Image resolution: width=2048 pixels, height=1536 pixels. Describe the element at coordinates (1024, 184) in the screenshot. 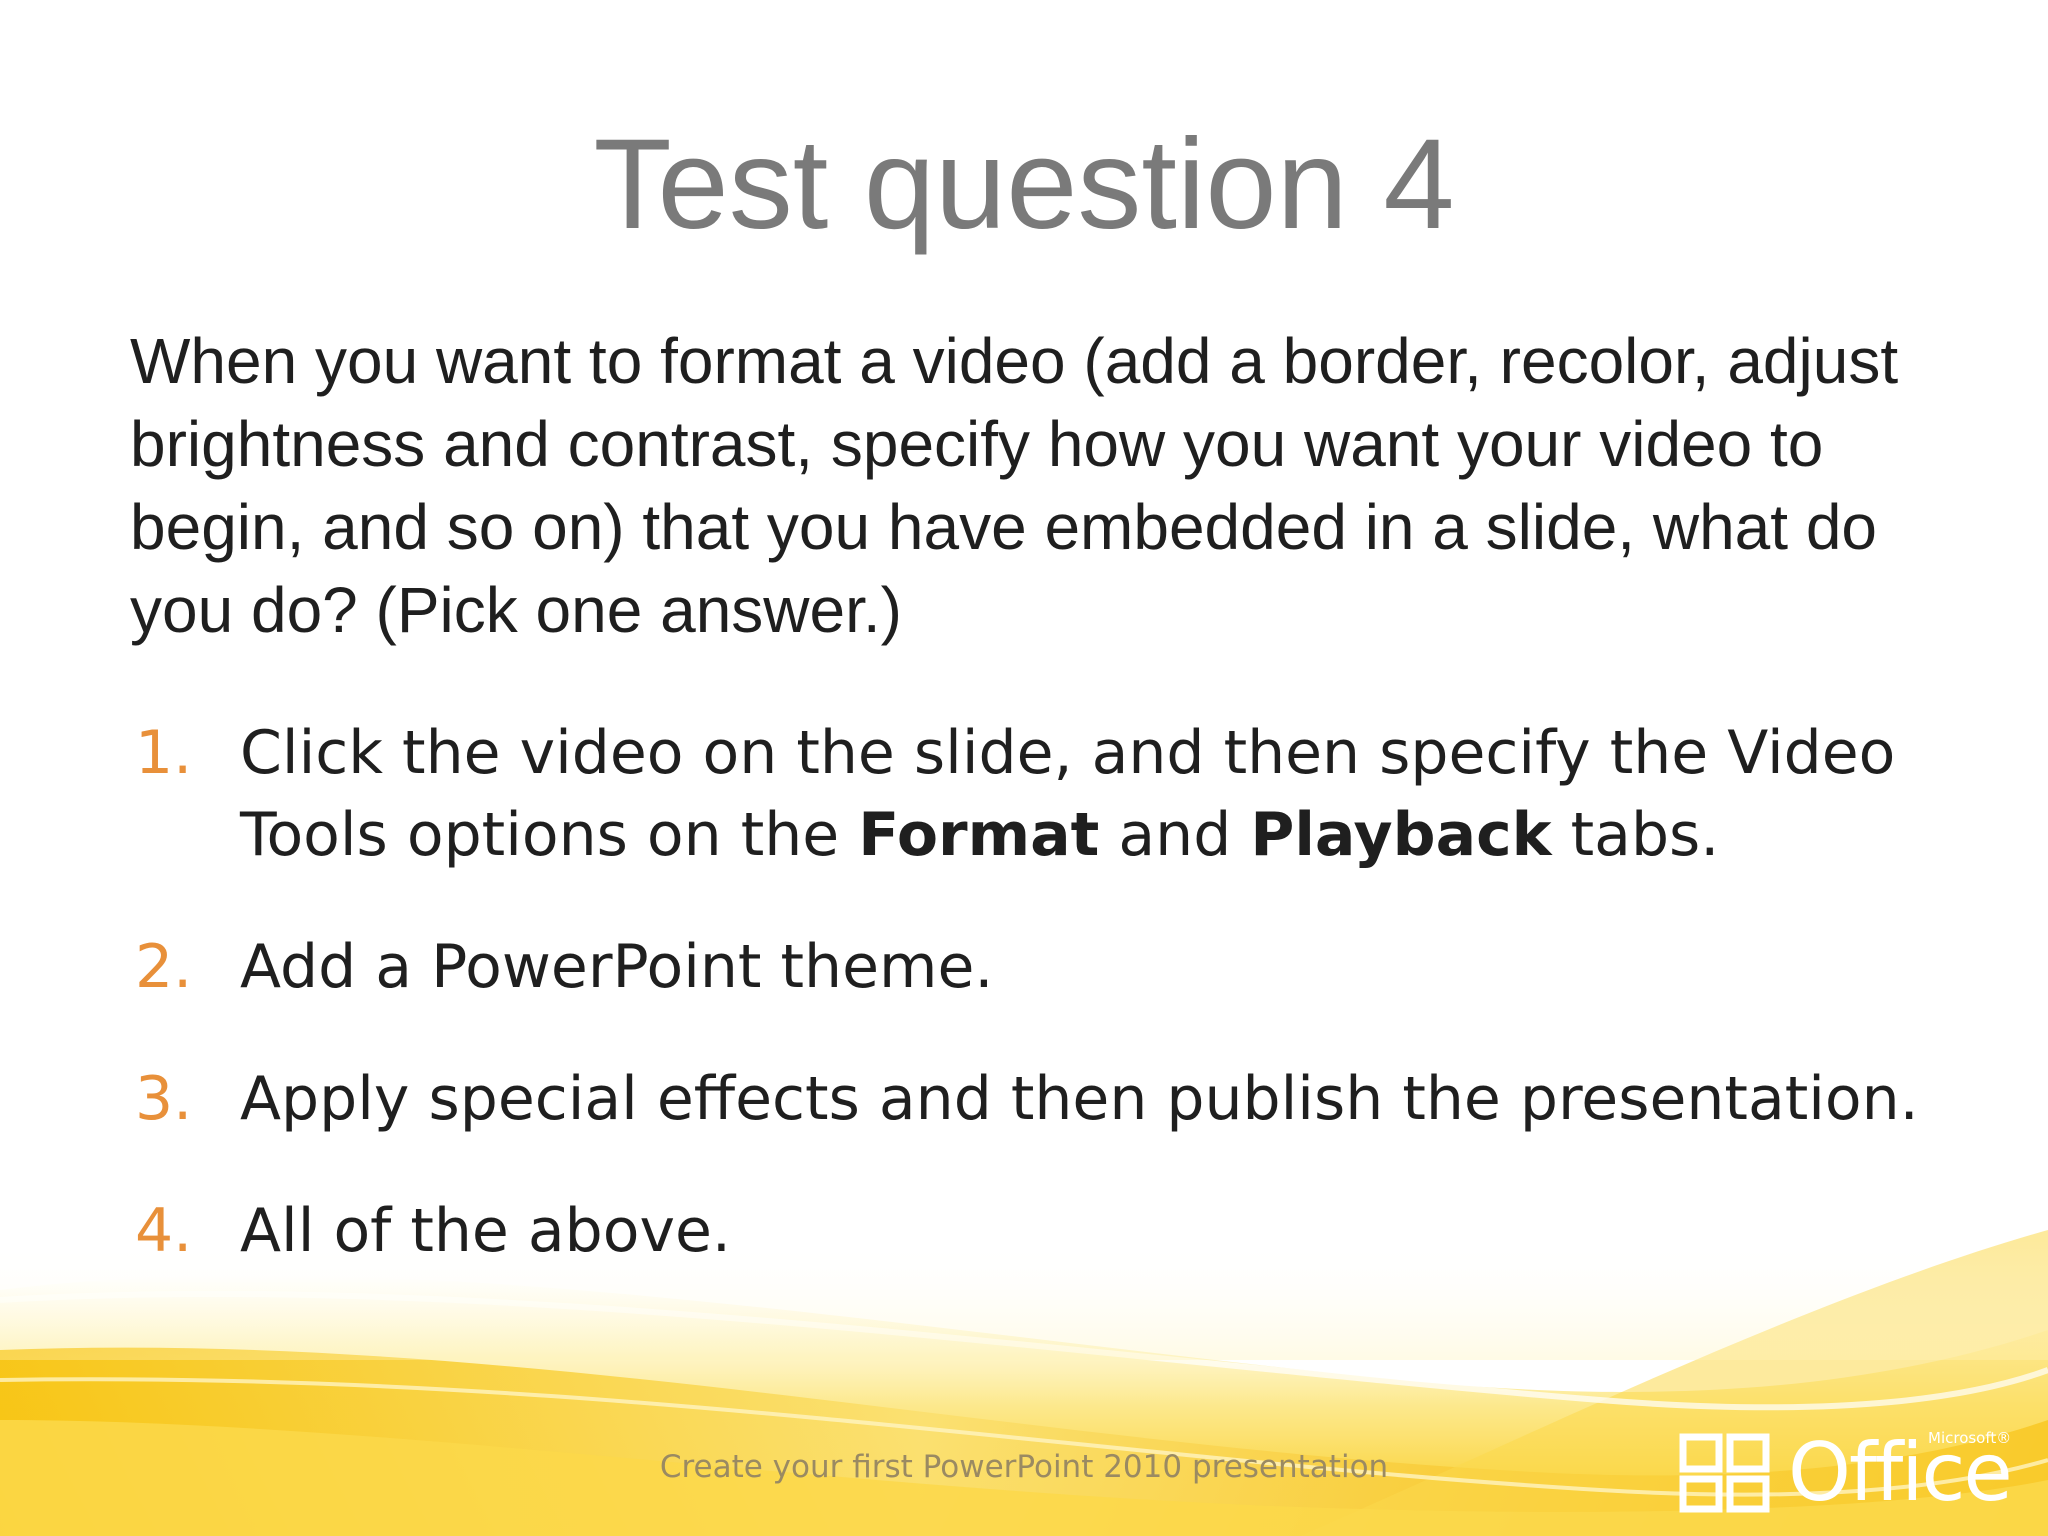

I see `slide-title: Test question 4` at that location.